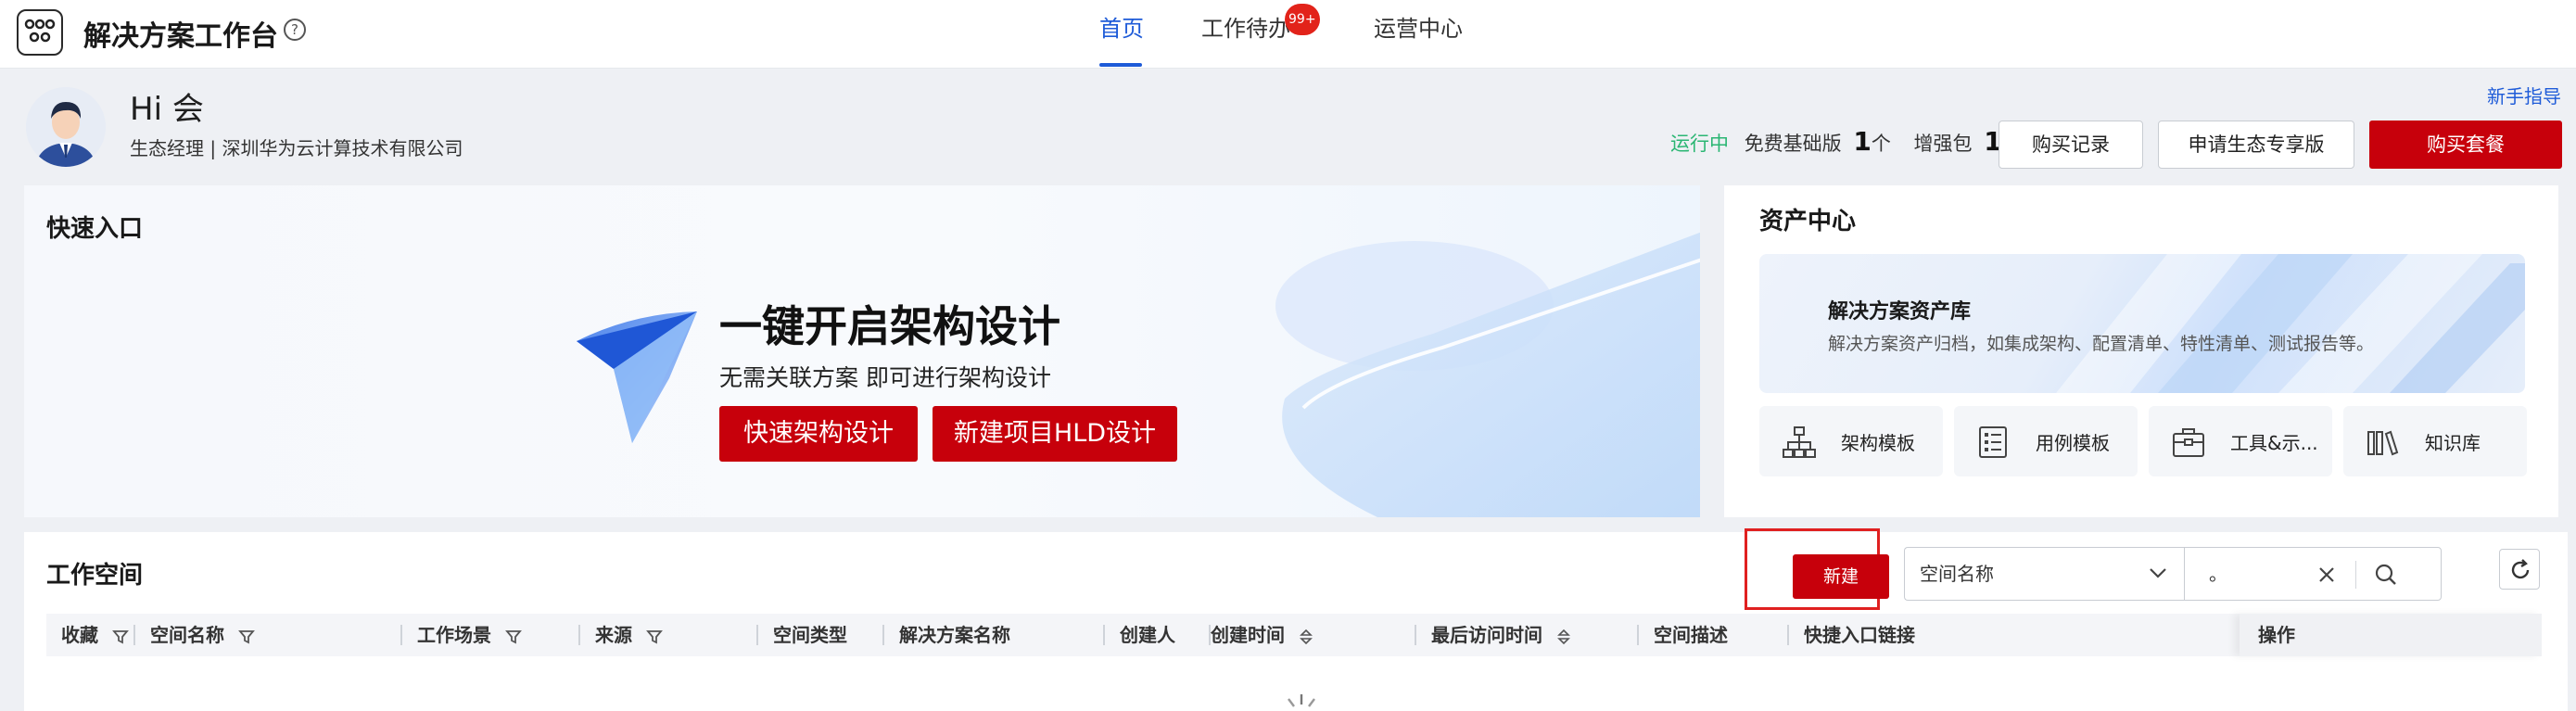 This screenshot has width=2576, height=711. Describe the element at coordinates (818, 434) in the screenshot. I see `quick-architecture-design-button: 快速架构设计` at that location.